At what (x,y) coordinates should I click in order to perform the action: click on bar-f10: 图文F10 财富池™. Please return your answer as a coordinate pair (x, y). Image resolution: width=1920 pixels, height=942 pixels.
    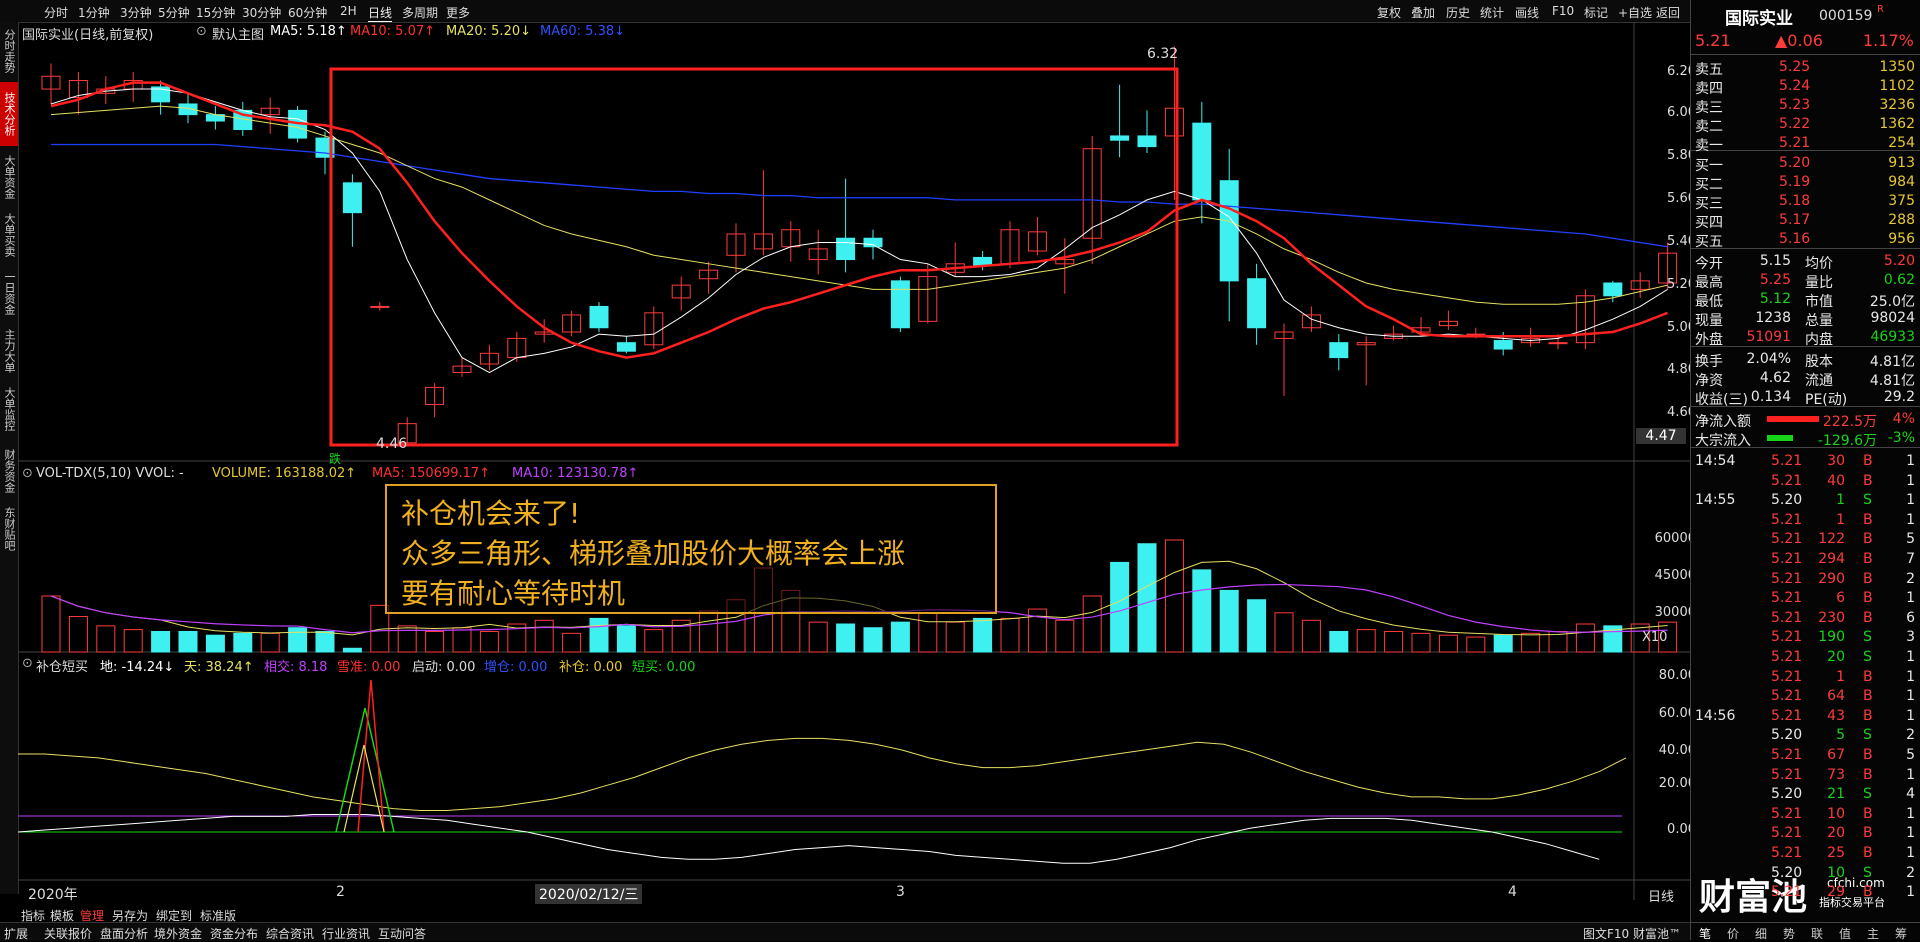
    Looking at the image, I should click on (1632, 933).